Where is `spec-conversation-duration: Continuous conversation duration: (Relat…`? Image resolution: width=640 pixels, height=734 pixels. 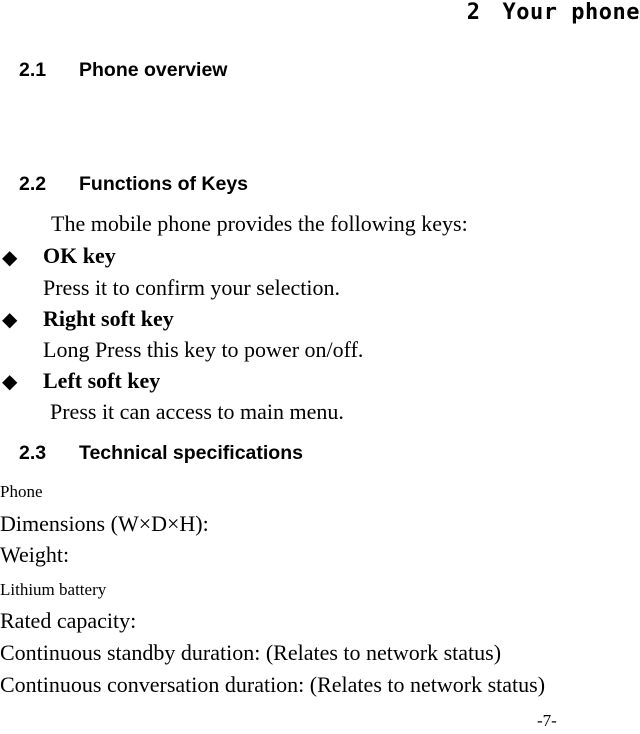
spec-conversation-duration: Continuous conversation duration: (Relat… is located at coordinates (273, 684).